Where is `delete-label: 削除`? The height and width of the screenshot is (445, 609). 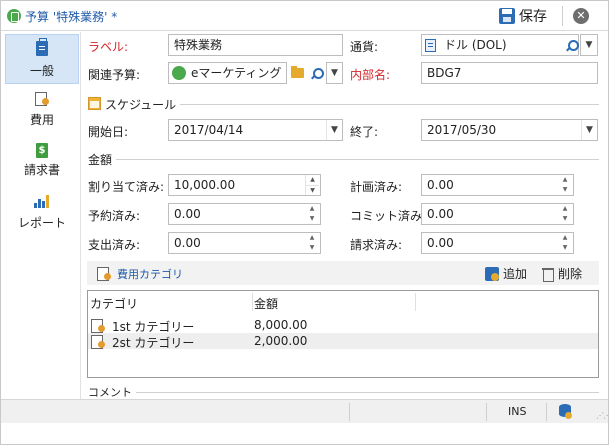
delete-label: 削除 is located at coordinates (570, 274).